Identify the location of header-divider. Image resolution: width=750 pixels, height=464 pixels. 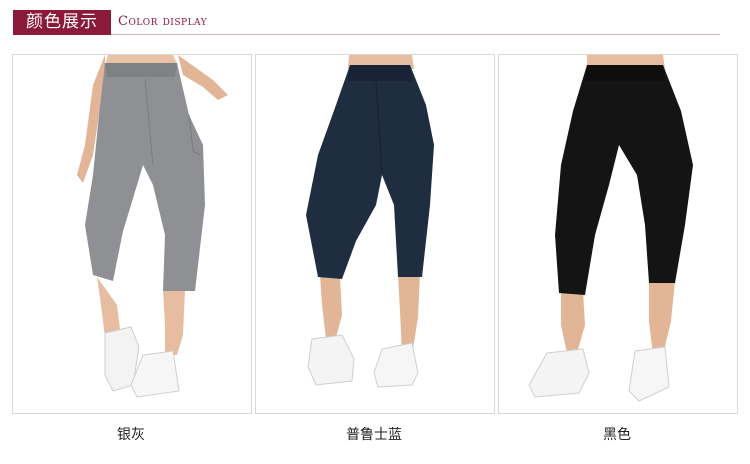
(415, 34).